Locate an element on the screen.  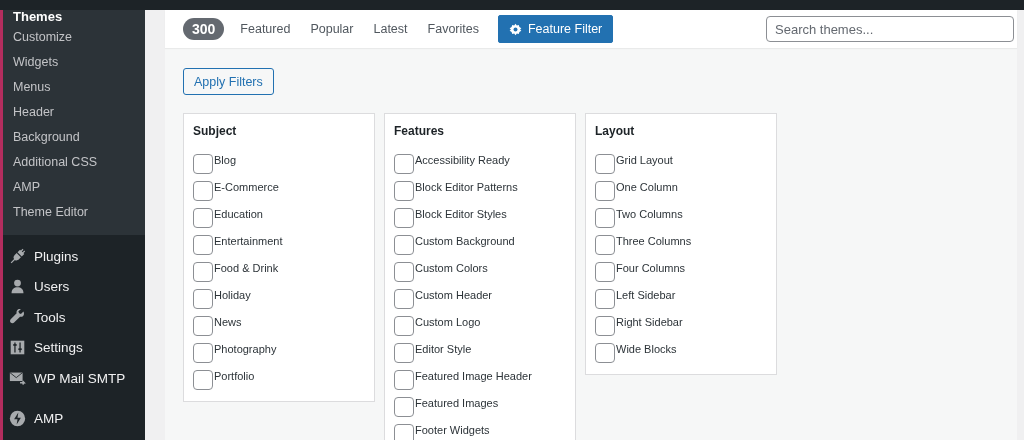
menu-item: Users is located at coordinates (74, 286).